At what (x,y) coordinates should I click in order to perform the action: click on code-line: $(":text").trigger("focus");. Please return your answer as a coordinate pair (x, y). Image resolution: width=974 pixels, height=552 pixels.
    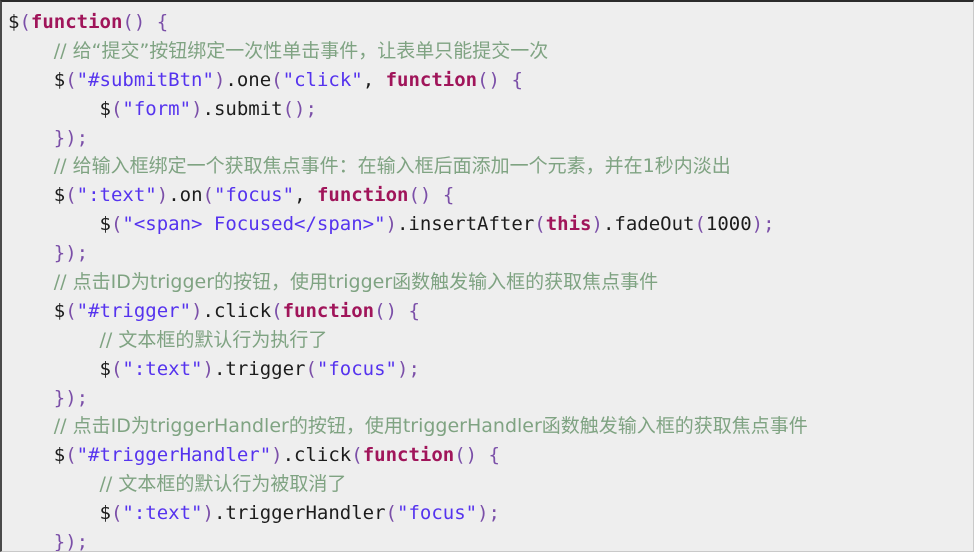
    Looking at the image, I should click on (490, 369).